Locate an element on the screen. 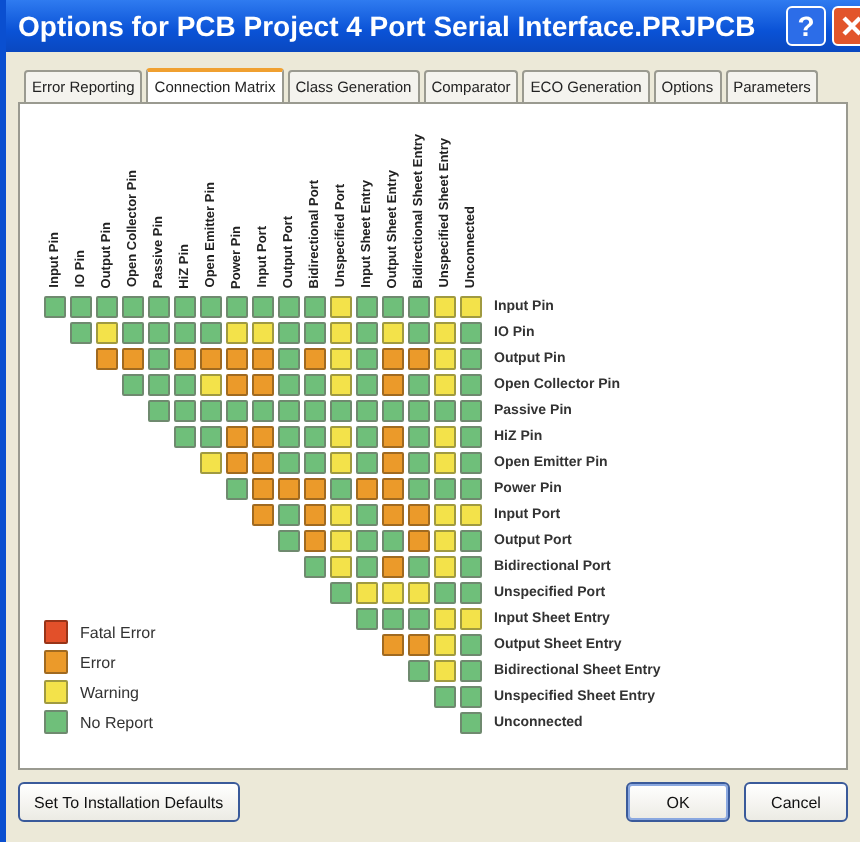 The width and height of the screenshot is (860, 842). help-button: ? is located at coordinates (806, 26).